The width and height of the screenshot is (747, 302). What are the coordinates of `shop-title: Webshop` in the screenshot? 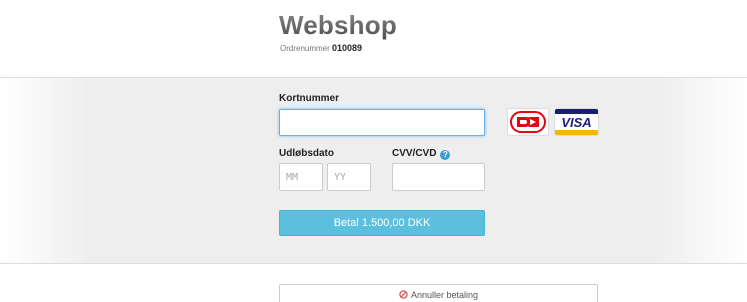 It's located at (338, 25).